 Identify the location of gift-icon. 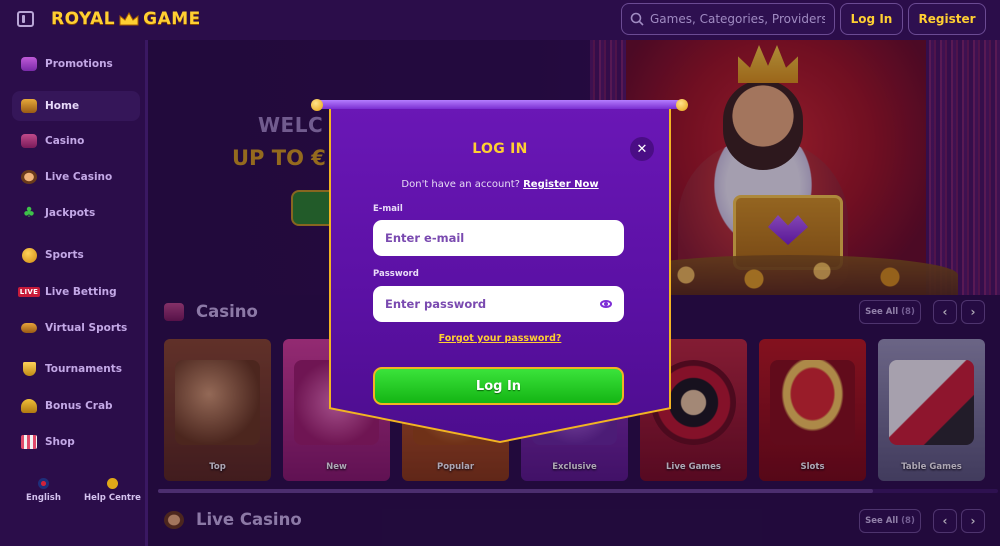
(29, 64).